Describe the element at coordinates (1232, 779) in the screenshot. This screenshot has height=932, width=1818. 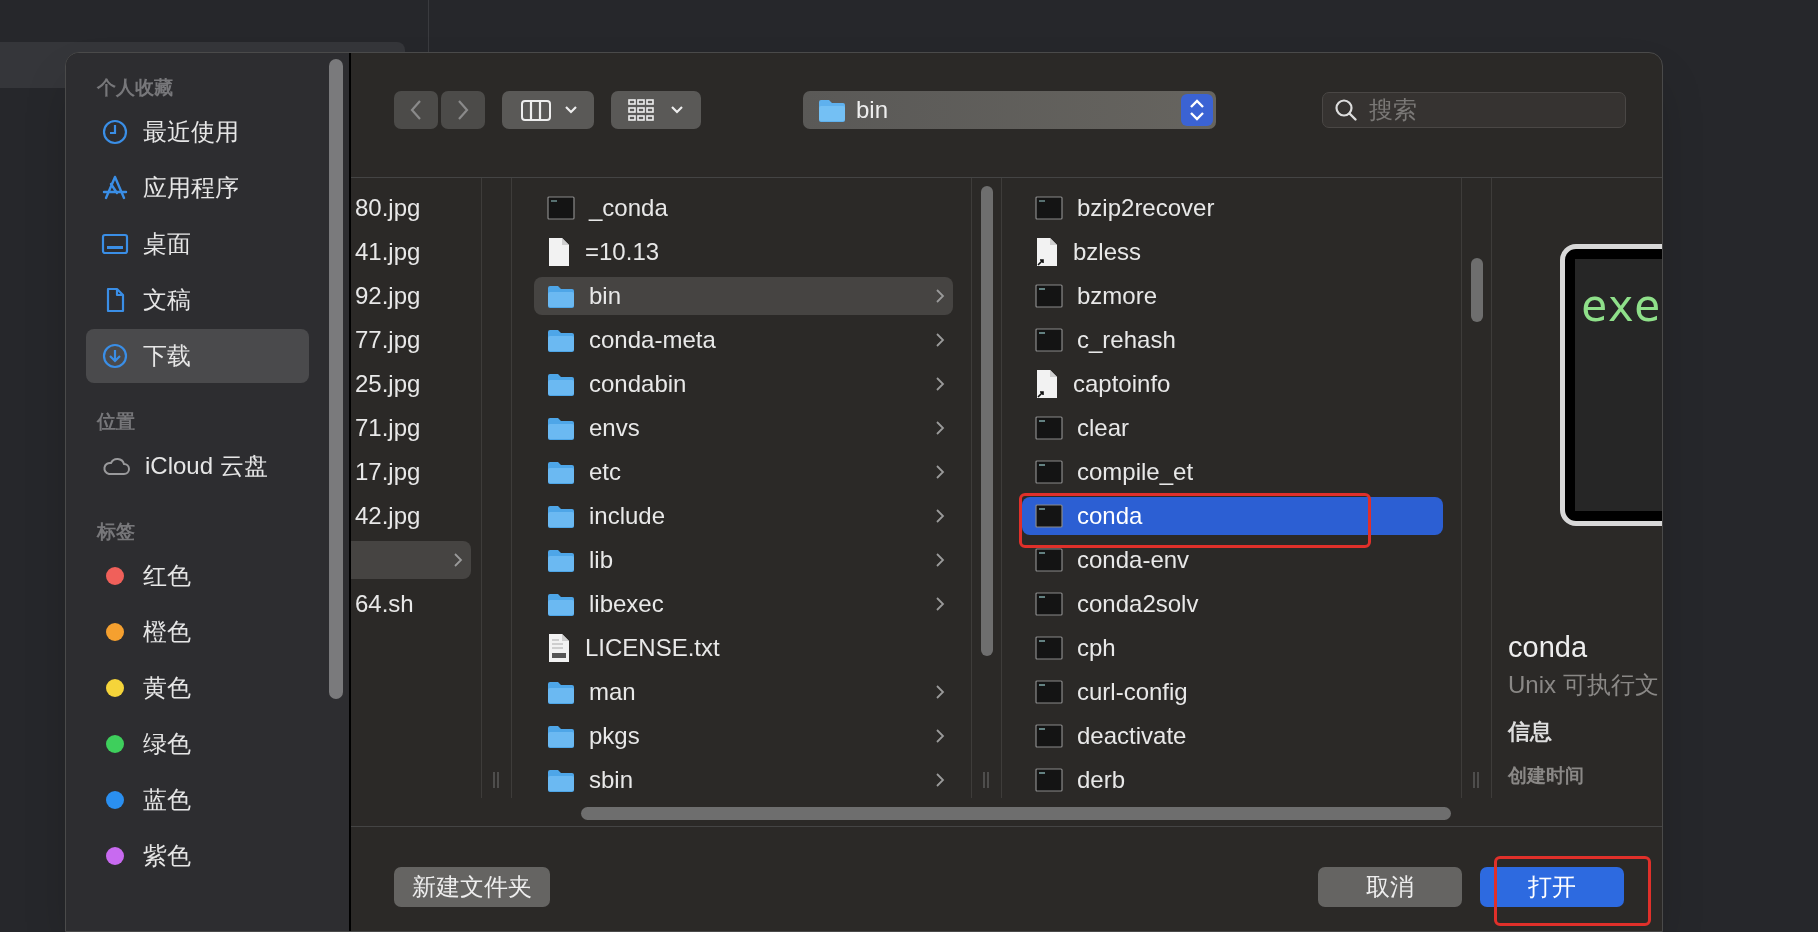
I see `file-row: derb` at that location.